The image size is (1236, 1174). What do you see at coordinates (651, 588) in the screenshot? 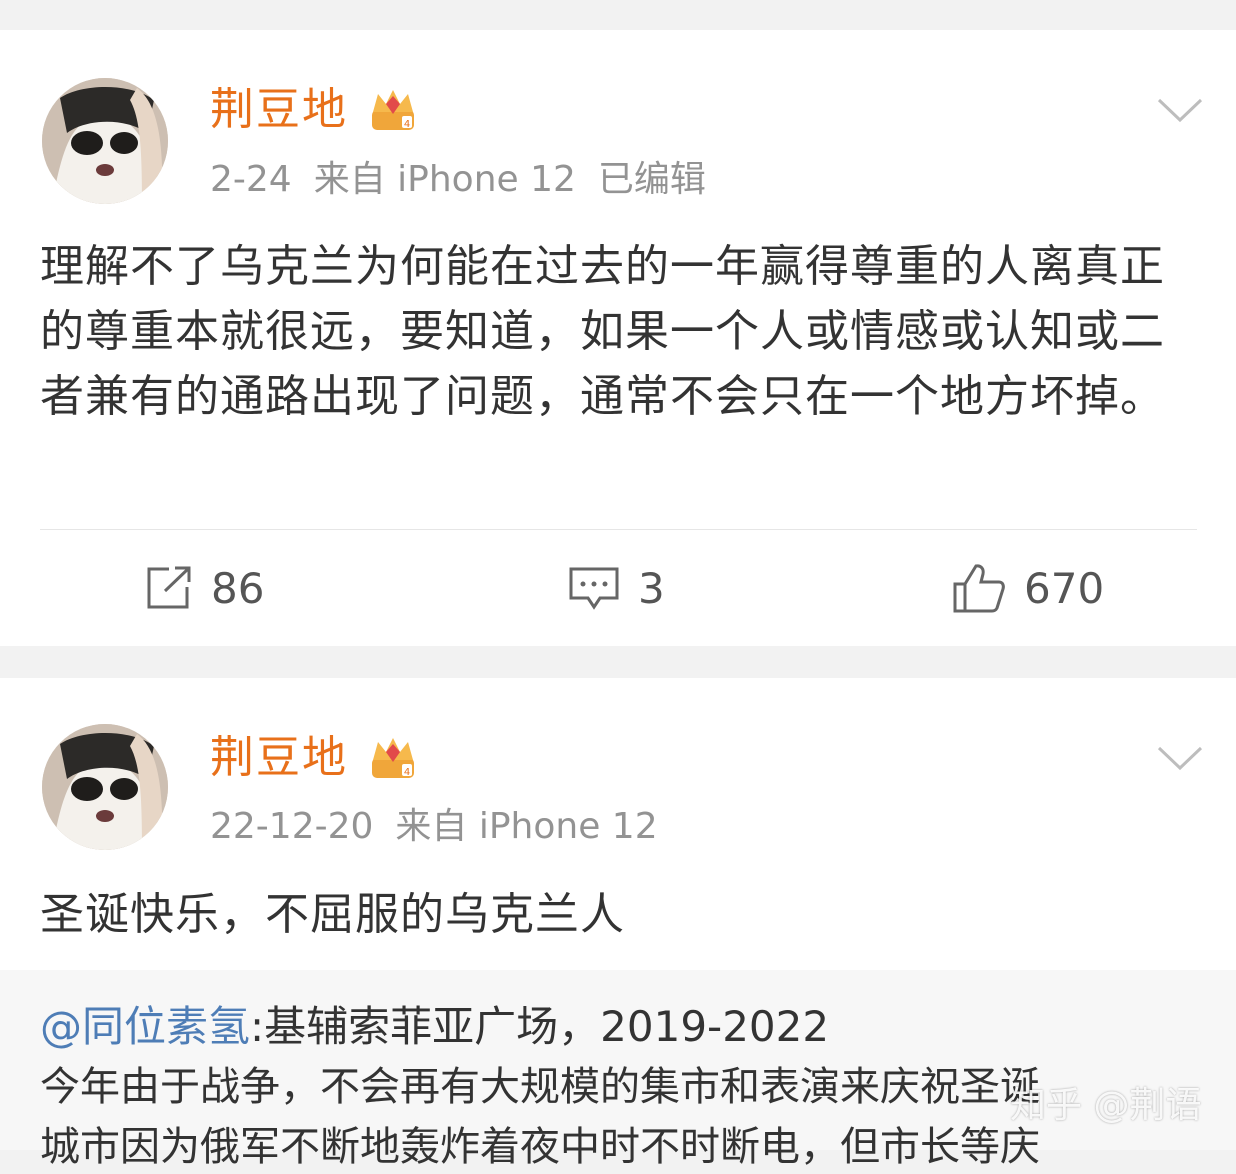
I see `comment-count: 3` at bounding box center [651, 588].